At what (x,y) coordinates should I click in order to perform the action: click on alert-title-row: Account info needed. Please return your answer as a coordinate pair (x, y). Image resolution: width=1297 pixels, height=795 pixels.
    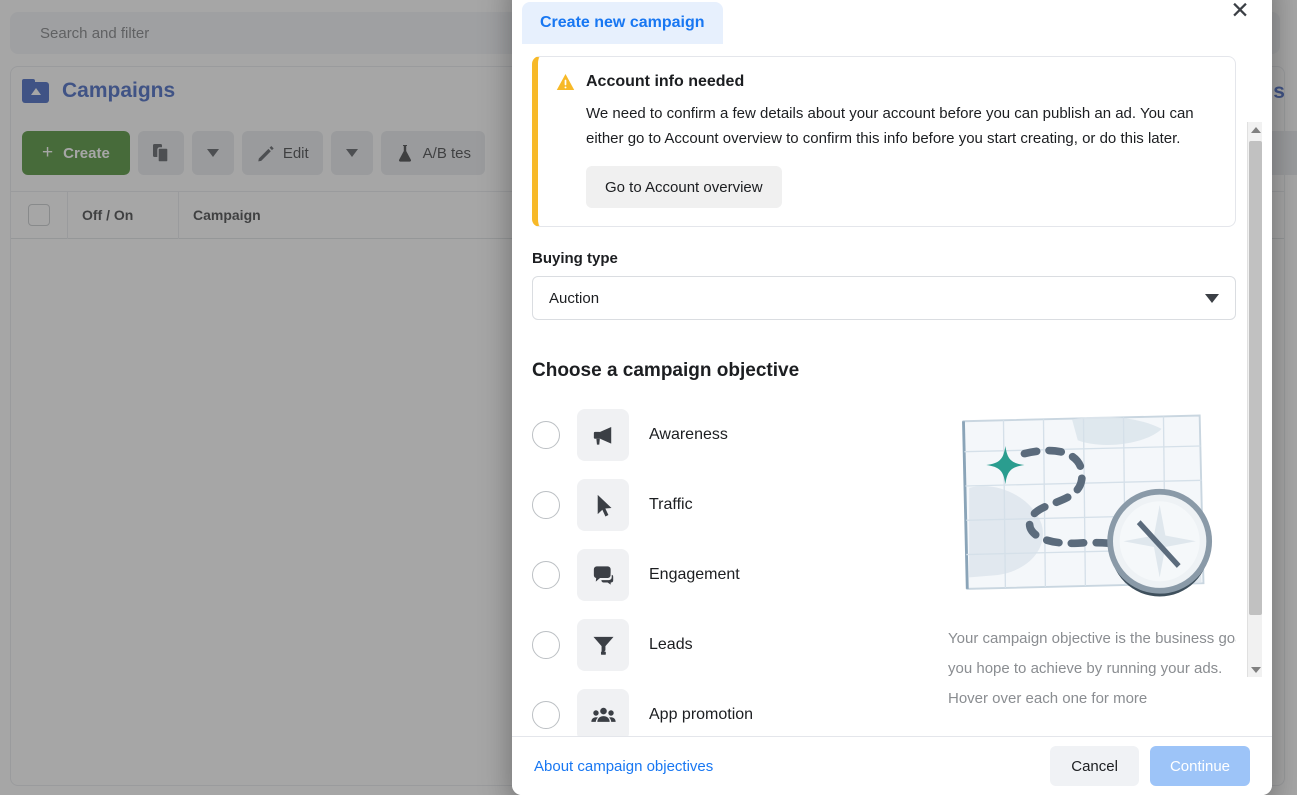
    Looking at the image, I should click on (886, 82).